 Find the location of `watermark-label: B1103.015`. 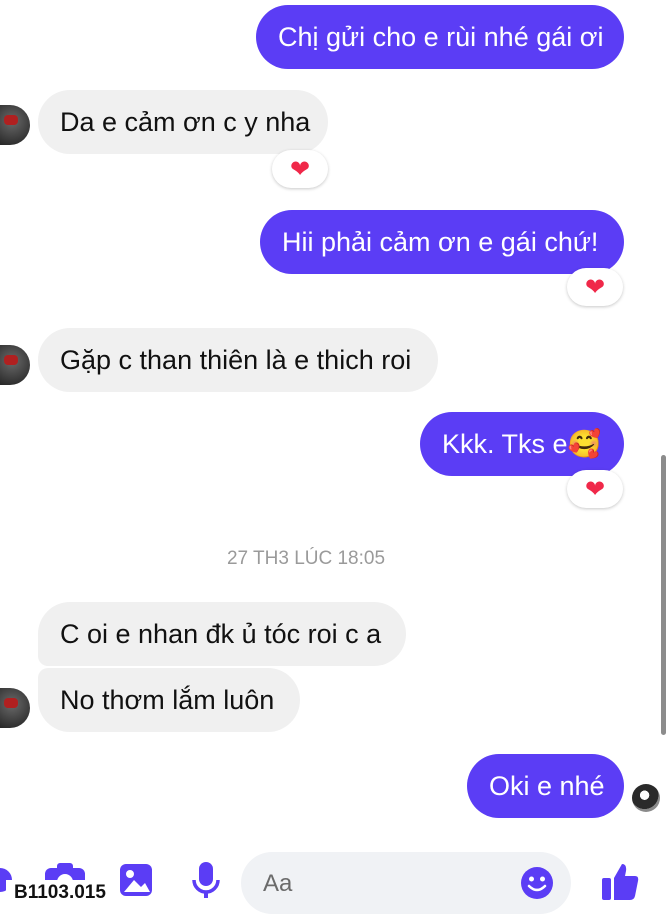

watermark-label: B1103.015 is located at coordinates (60, 893).